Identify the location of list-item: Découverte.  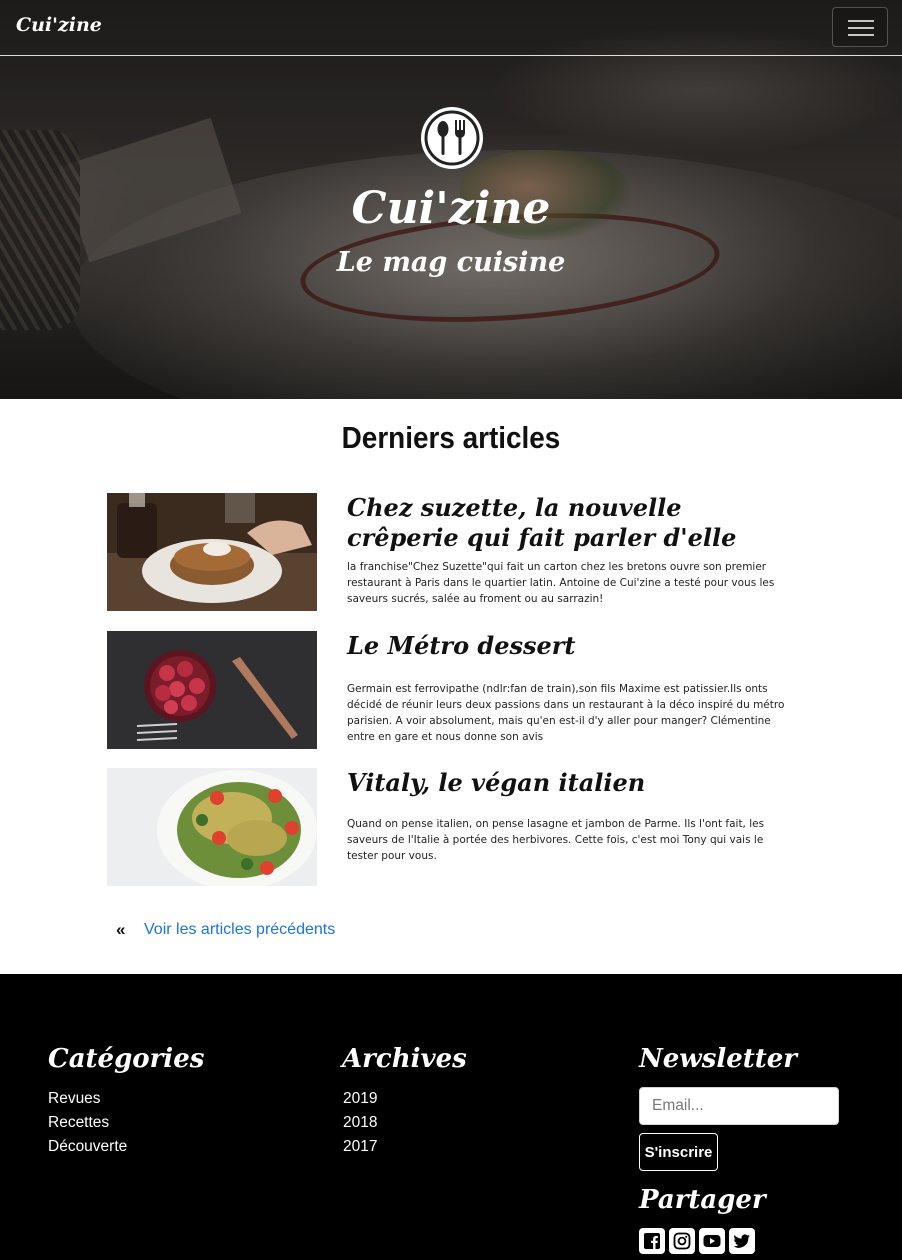
(87, 1147).